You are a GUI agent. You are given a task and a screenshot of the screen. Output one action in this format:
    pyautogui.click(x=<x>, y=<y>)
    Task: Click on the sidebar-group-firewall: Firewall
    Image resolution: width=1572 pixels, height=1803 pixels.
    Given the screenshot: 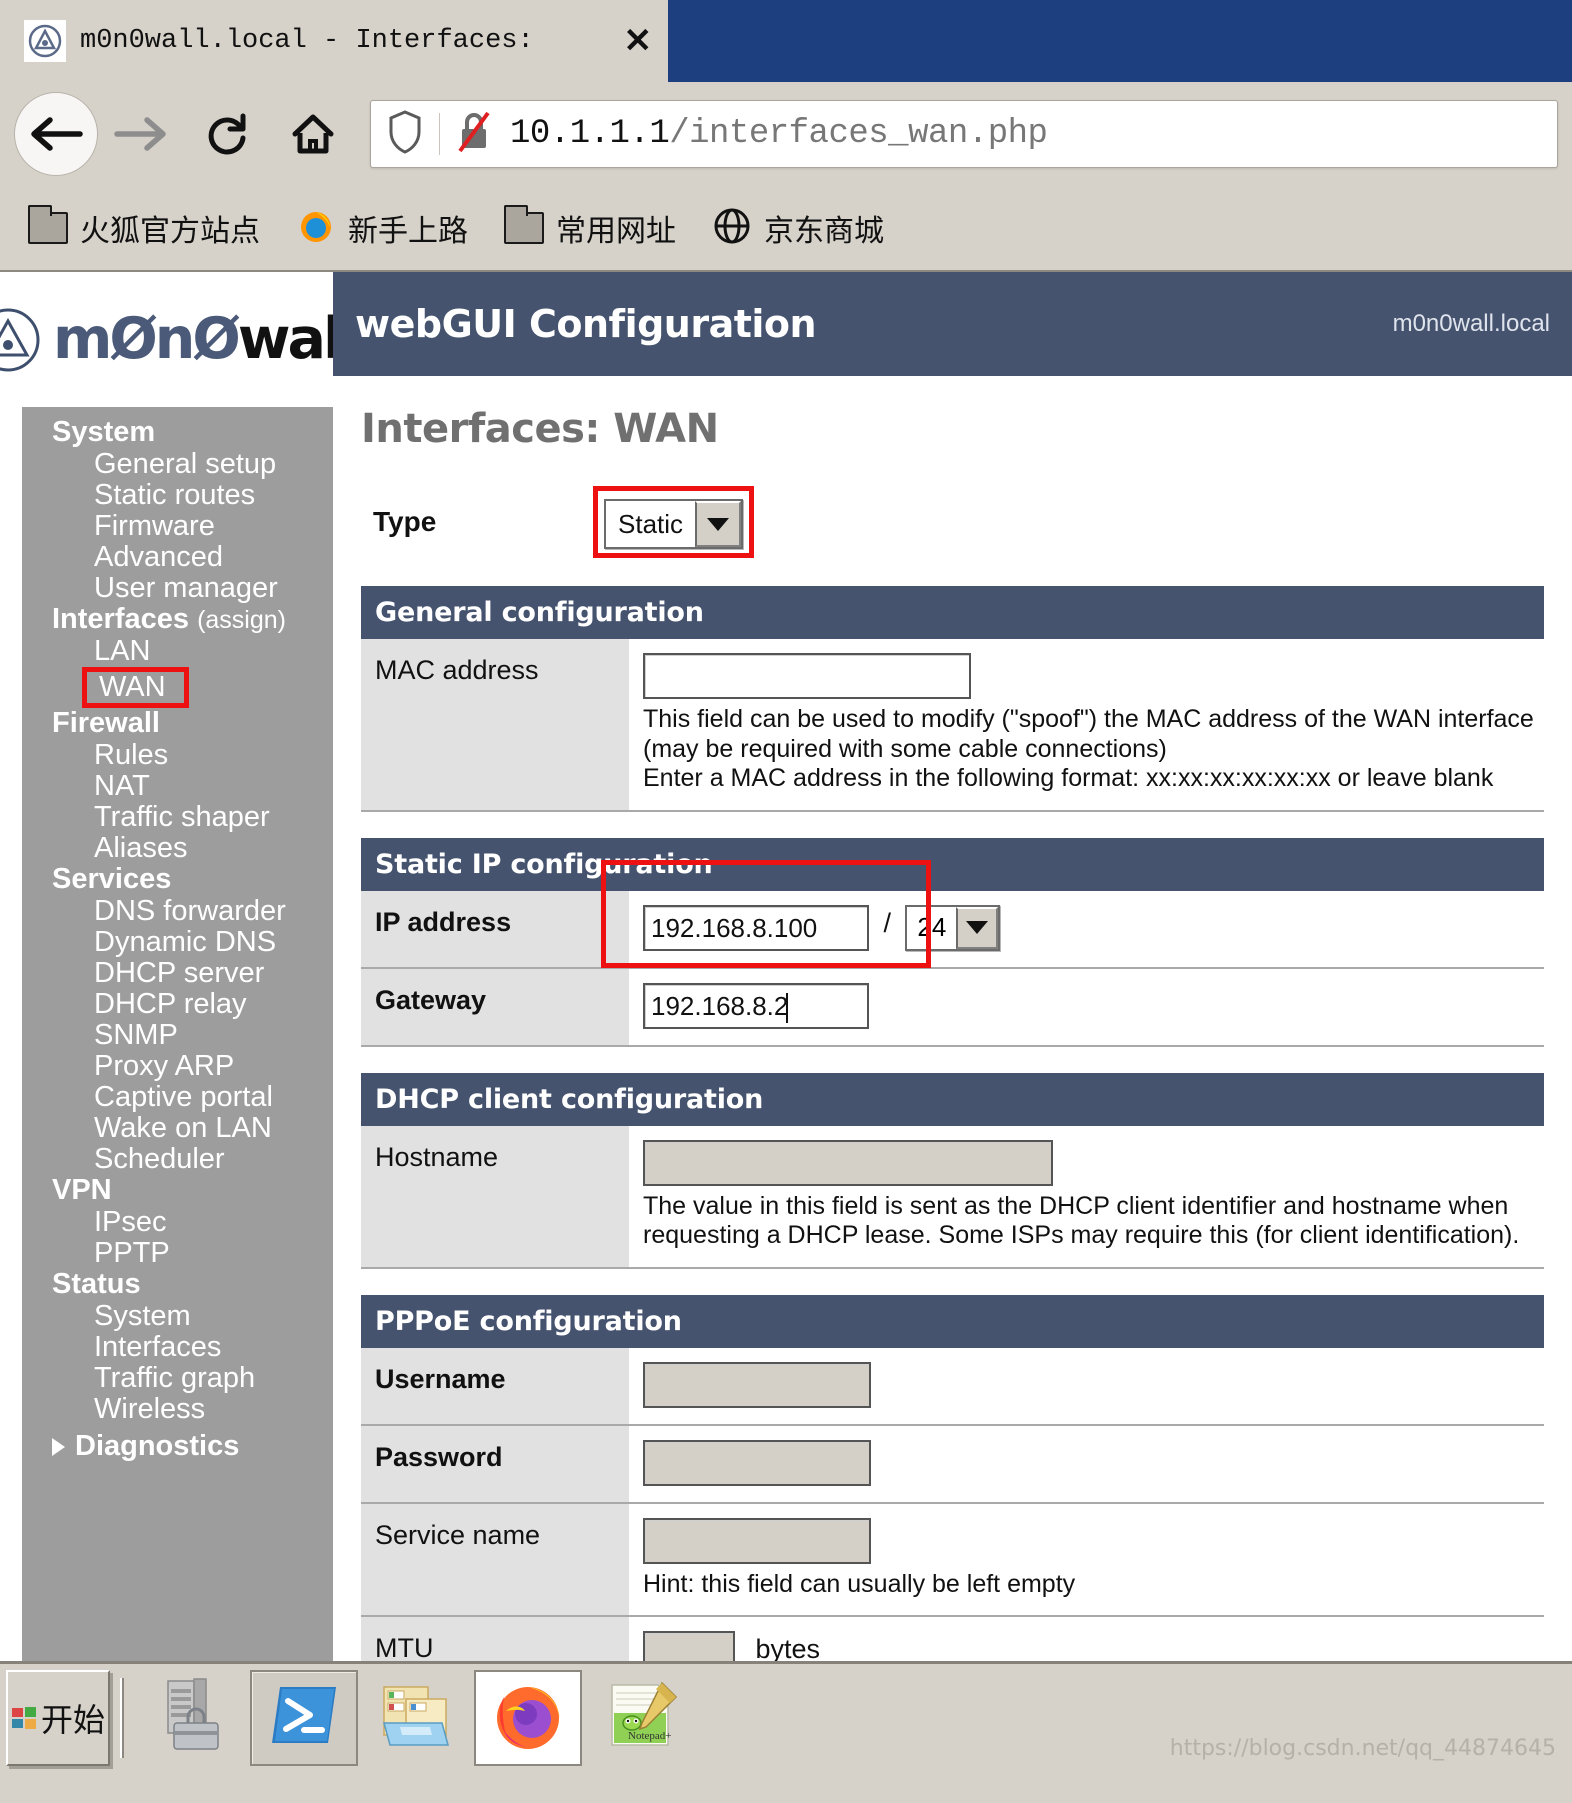 What is the action you would take?
    pyautogui.click(x=177, y=723)
    